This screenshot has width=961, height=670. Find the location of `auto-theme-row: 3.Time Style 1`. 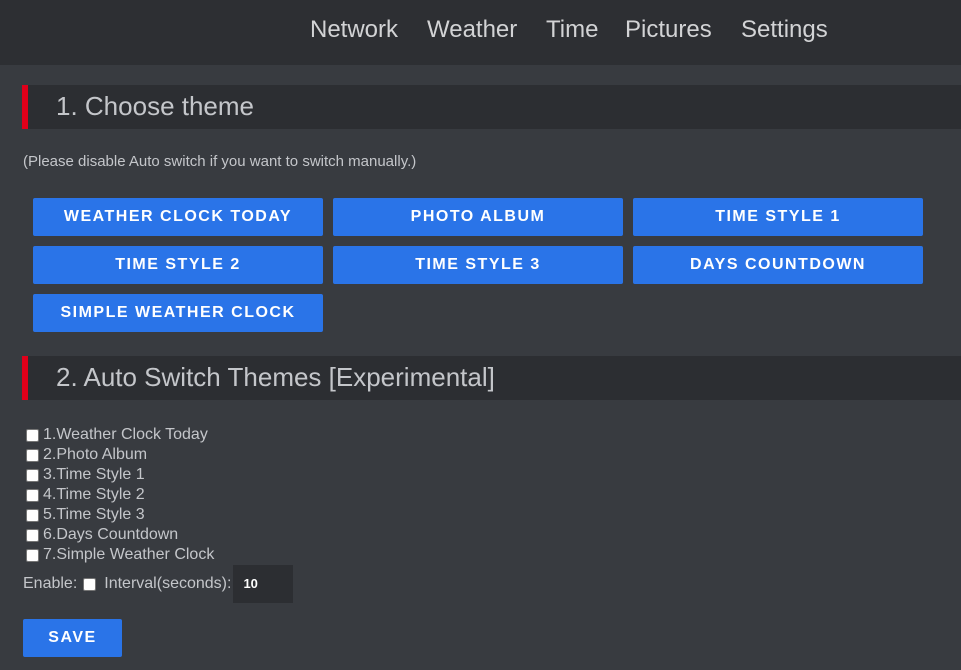

auto-theme-row: 3.Time Style 1 is located at coordinates (85, 475).